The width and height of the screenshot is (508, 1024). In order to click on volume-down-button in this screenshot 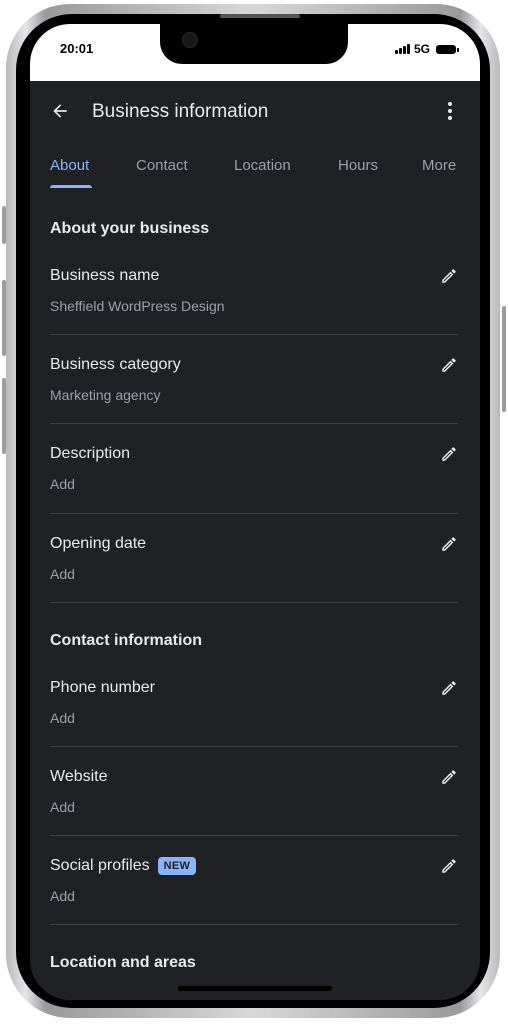, I will do `click(4, 416)`.